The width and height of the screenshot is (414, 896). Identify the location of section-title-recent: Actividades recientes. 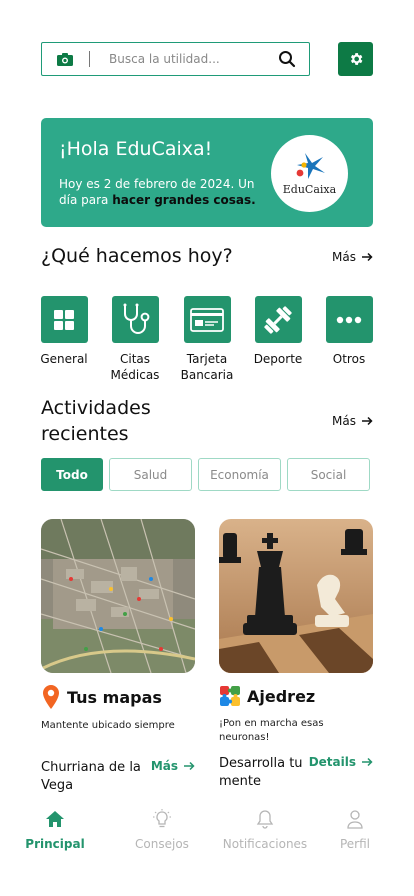
(96, 421).